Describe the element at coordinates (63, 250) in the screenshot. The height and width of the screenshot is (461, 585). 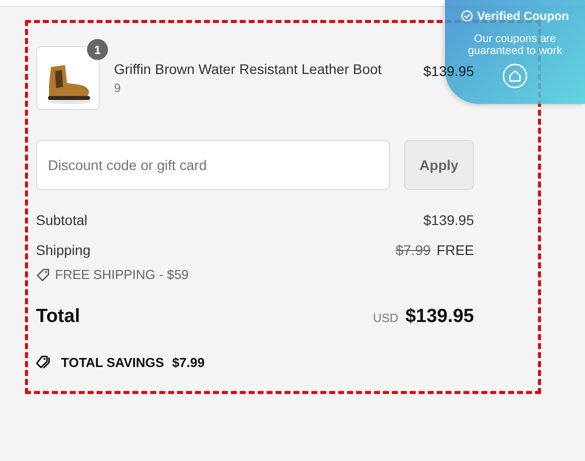
I see `shipping-label: Shipping` at that location.